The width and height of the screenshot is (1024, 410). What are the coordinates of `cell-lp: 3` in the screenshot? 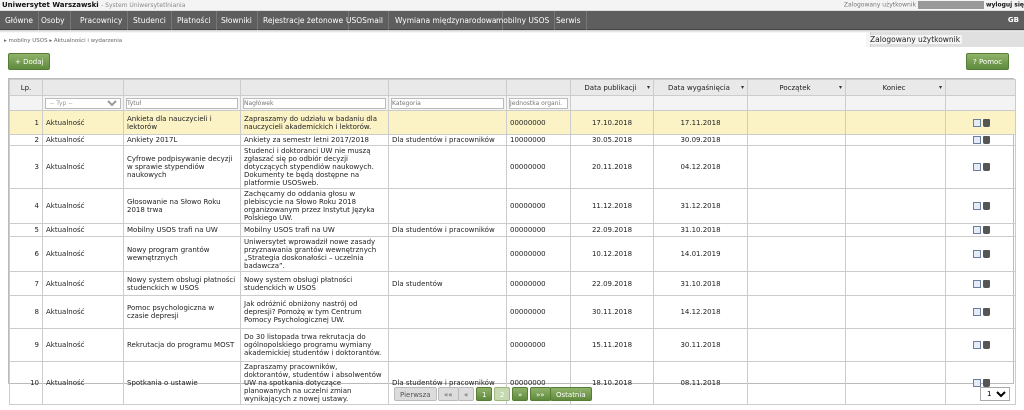 It's located at (26, 167).